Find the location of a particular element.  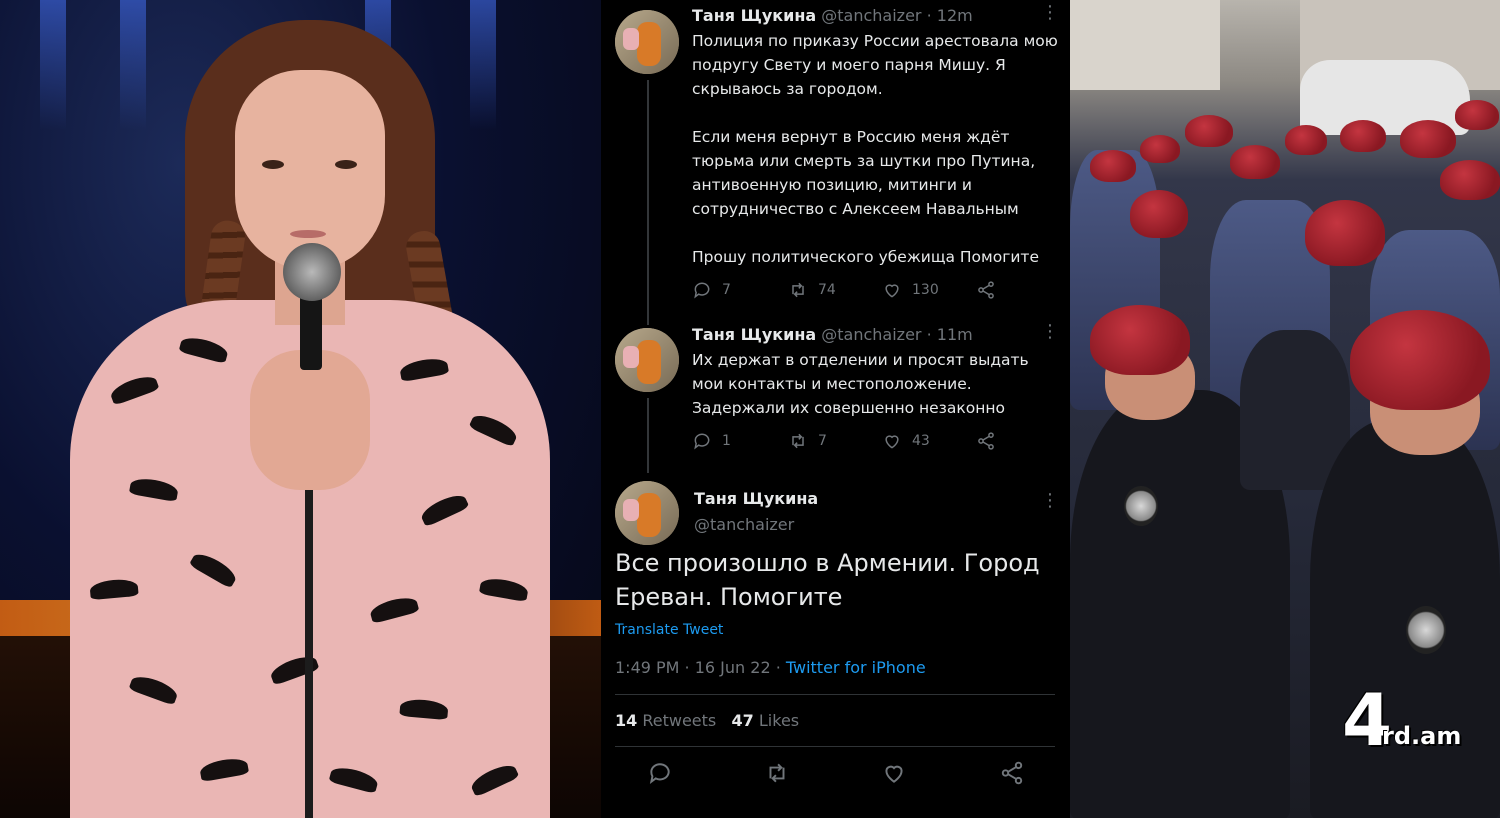

tweet-time: · 12m is located at coordinates (950, 15).